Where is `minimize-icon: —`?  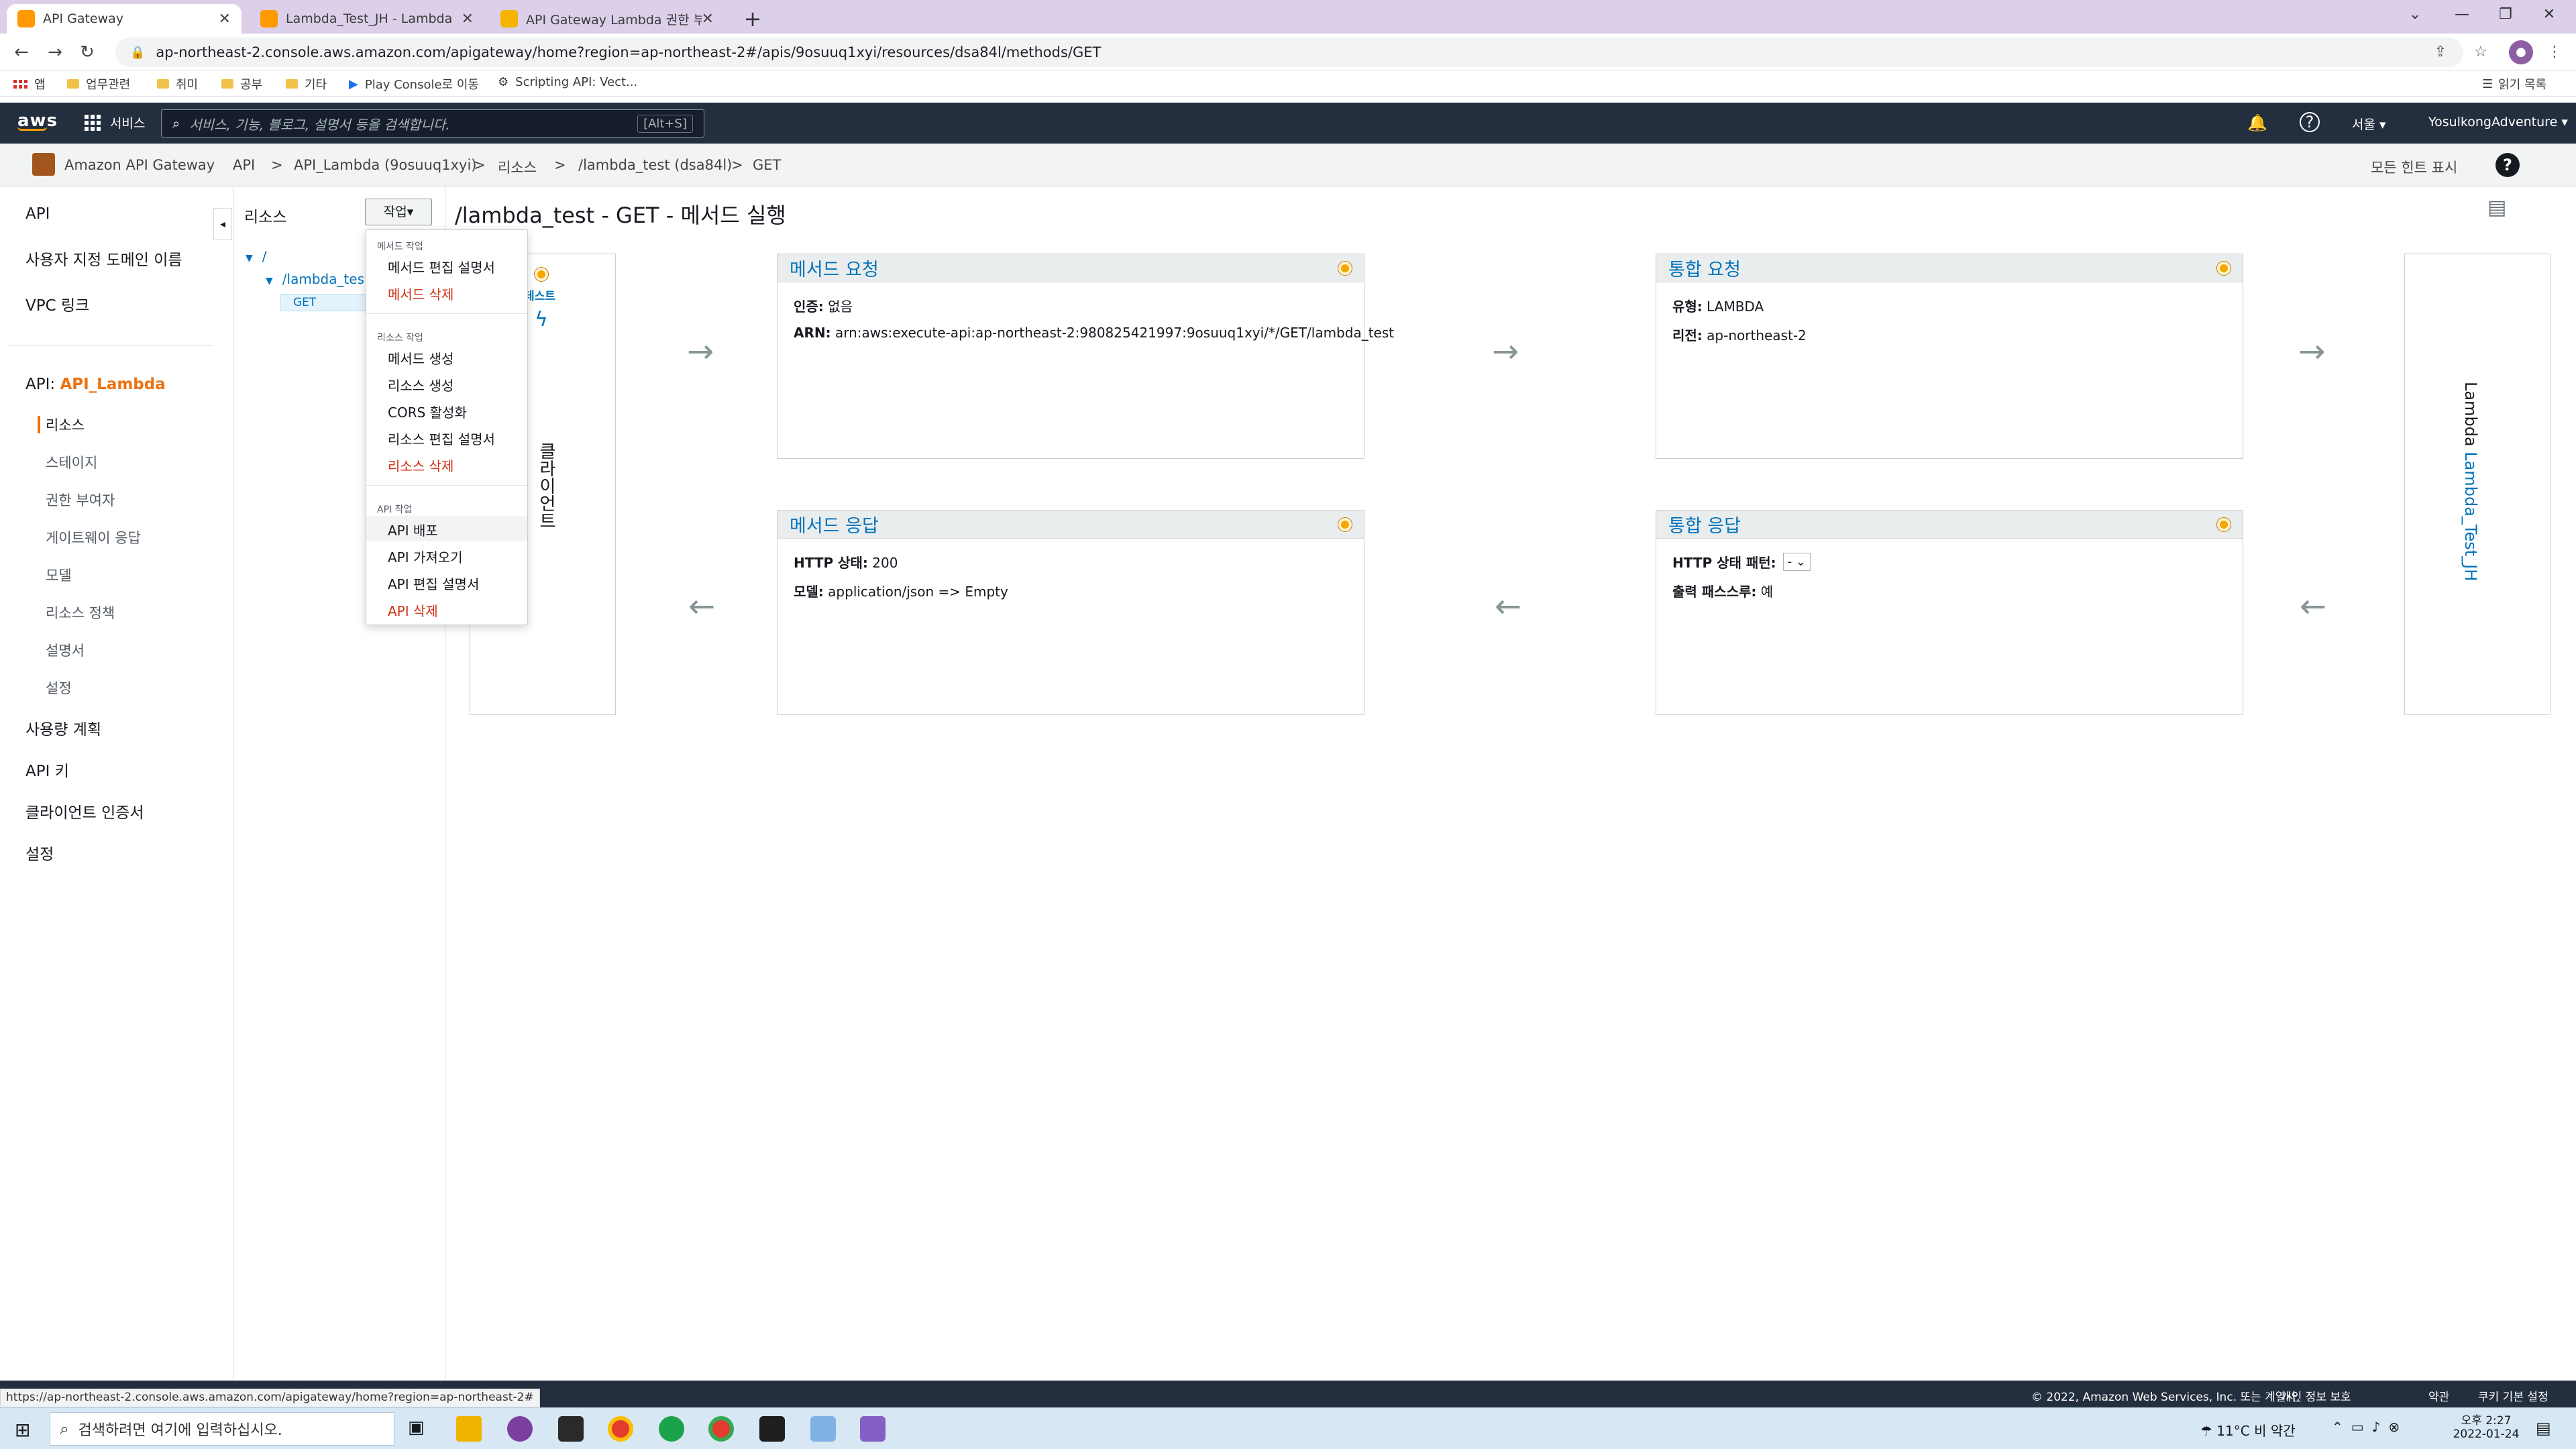
minimize-icon: — is located at coordinates (2462, 15).